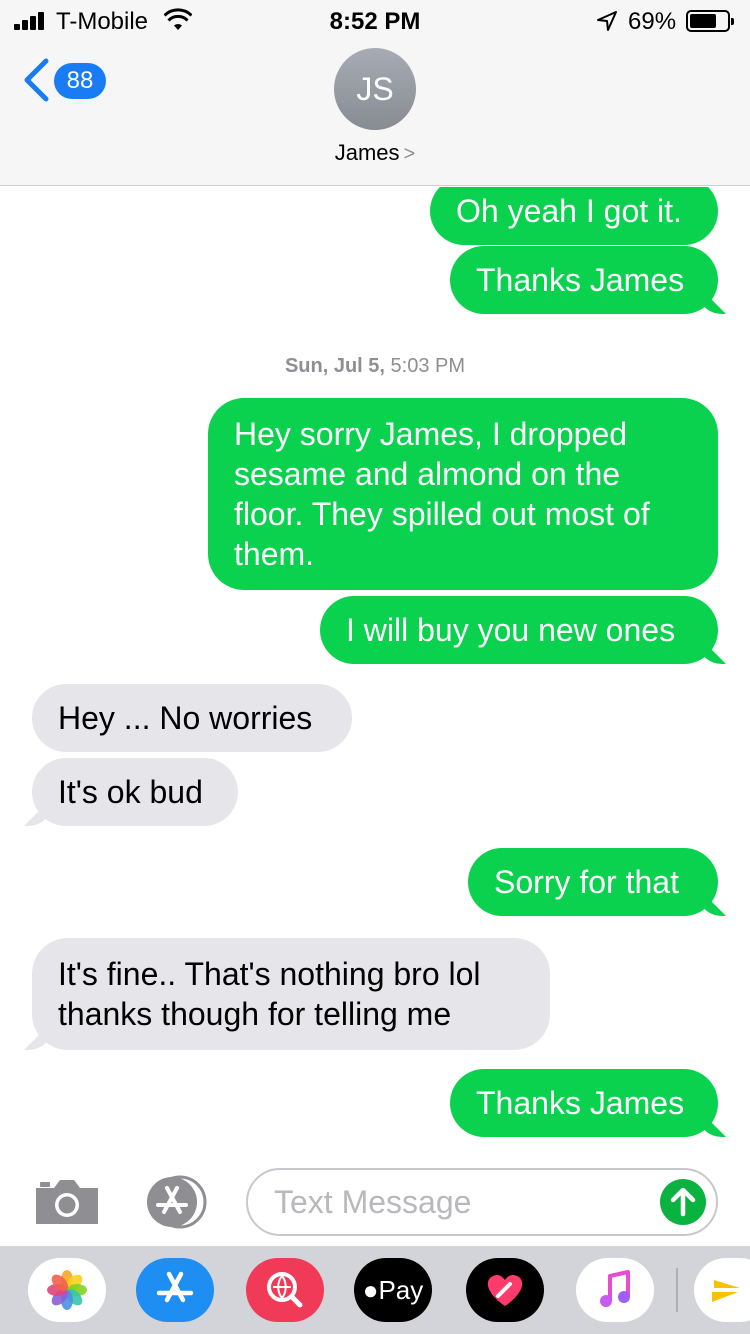  I want to click on back-chevron-icon, so click(36, 80).